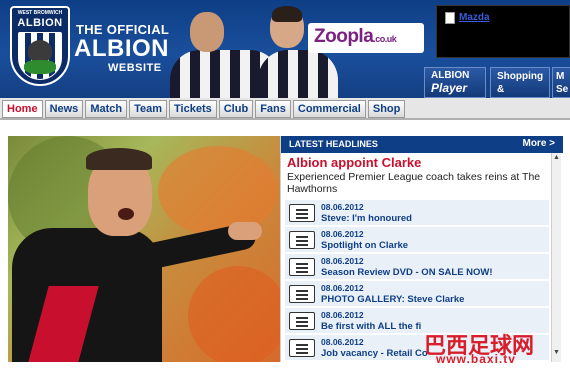  Describe the element at coordinates (119, 159) in the screenshot. I see `coach-hair` at that location.